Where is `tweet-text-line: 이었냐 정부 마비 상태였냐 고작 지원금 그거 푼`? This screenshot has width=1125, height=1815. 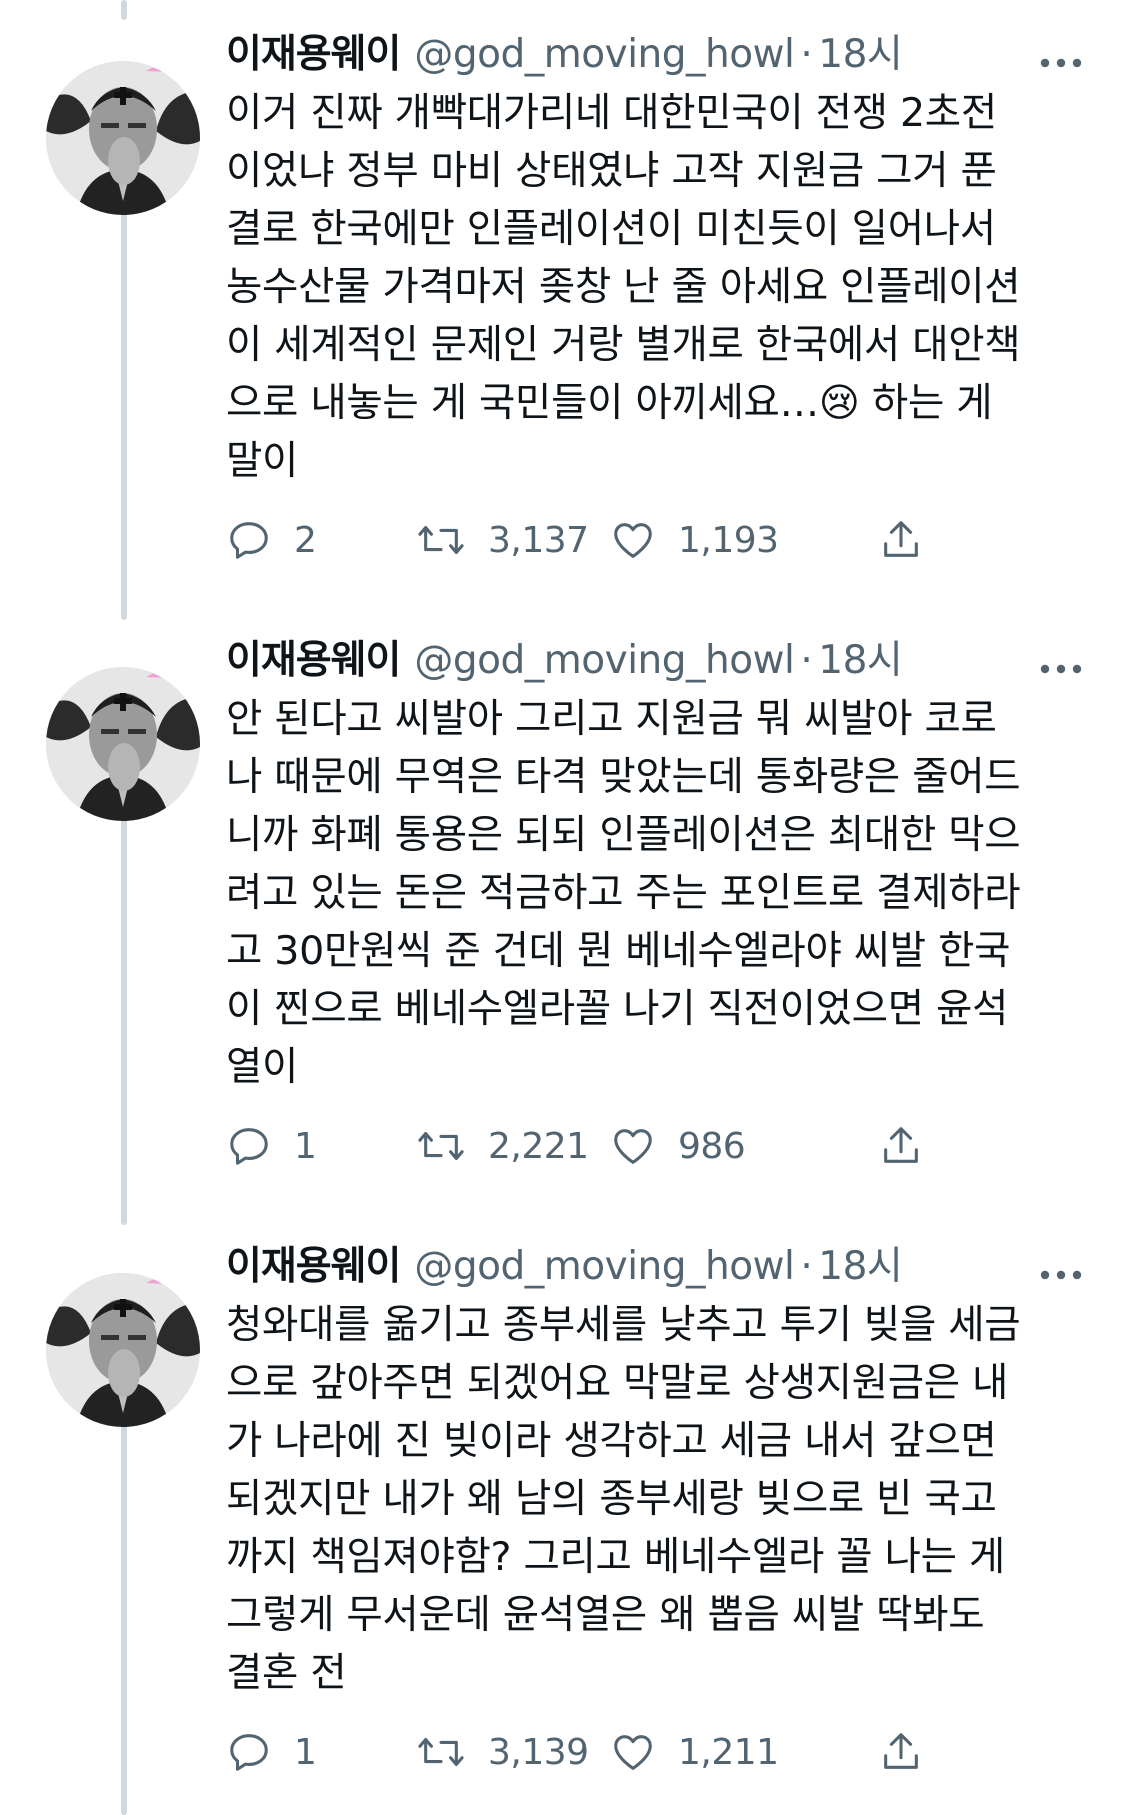
tweet-text-line: 이었냐 정부 마비 상태였냐 고작 지원금 그거 푼 is located at coordinates (611, 171).